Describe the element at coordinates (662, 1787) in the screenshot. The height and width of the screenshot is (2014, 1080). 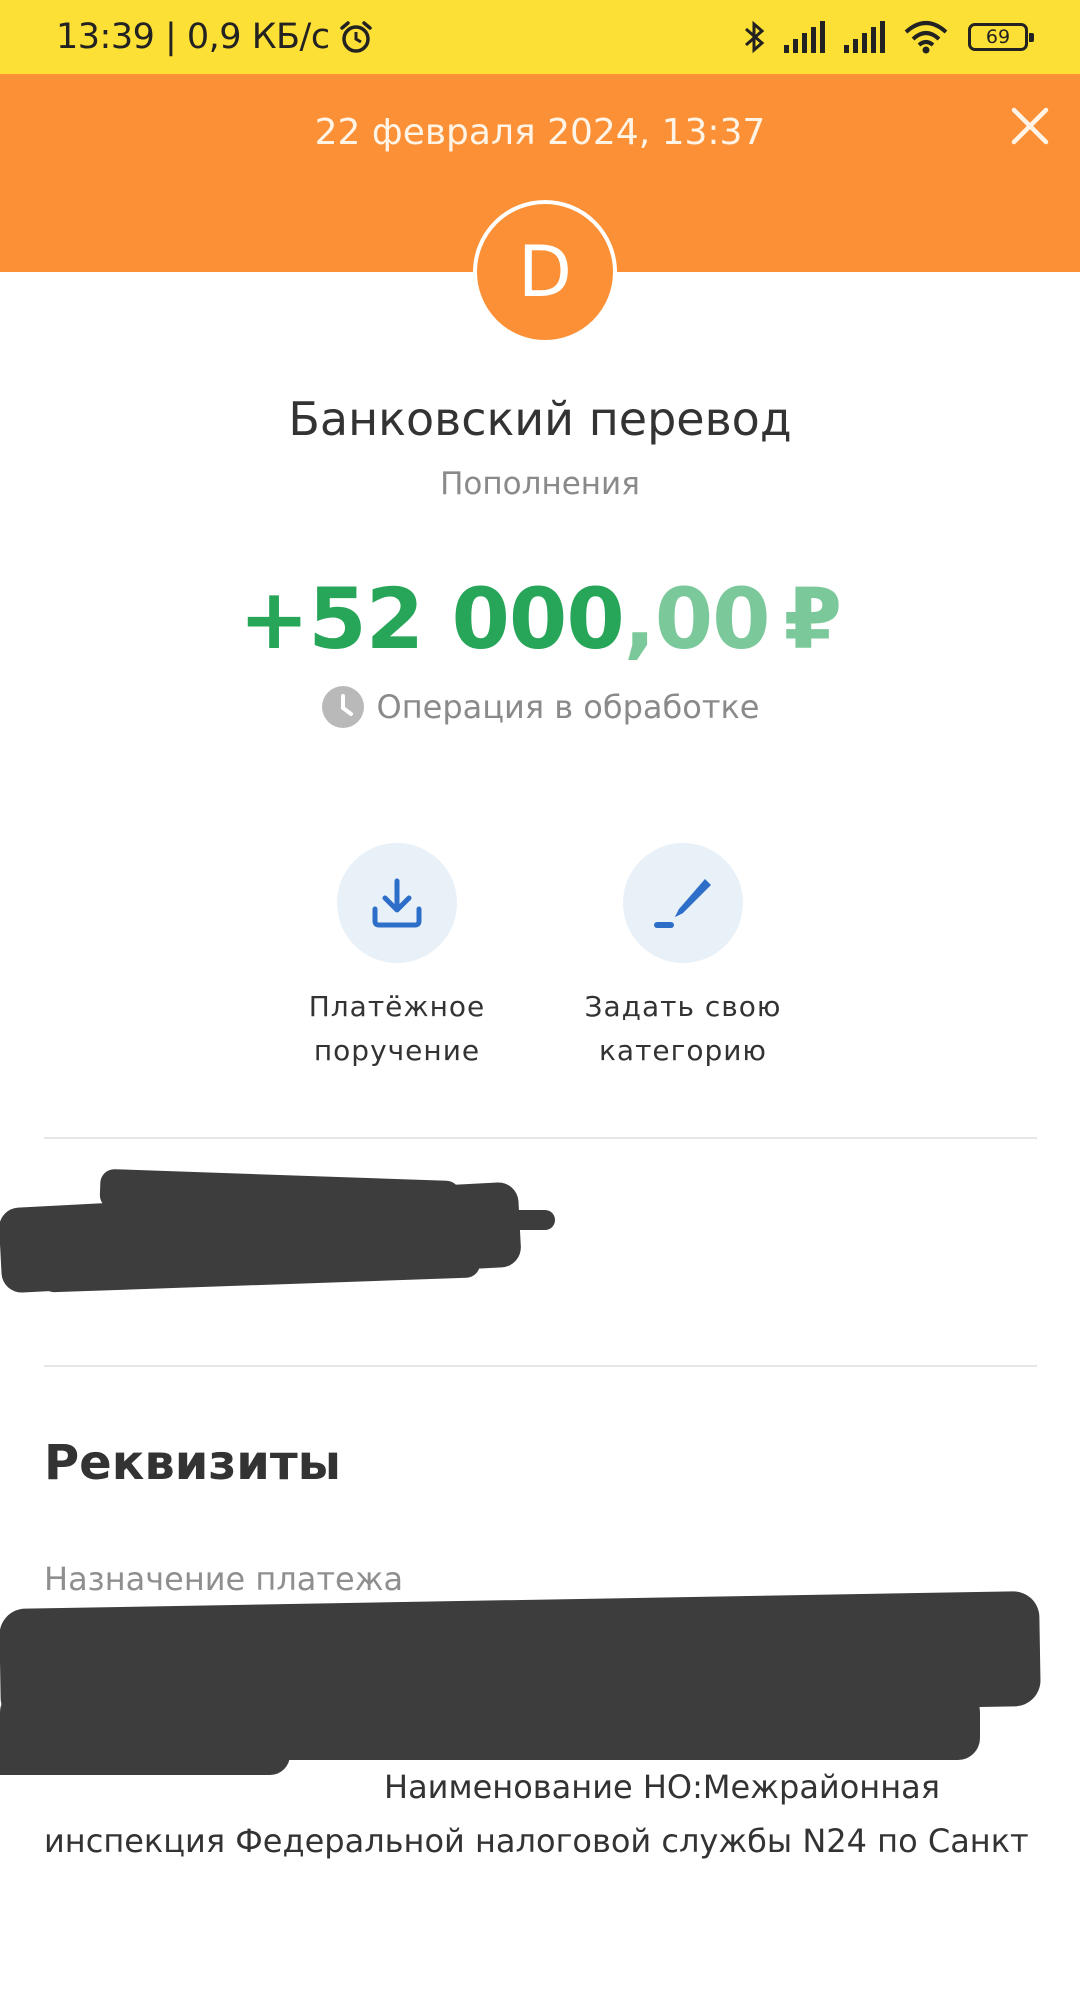
I see `purpose-line-1: Наименование НО:Межрайонная` at that location.